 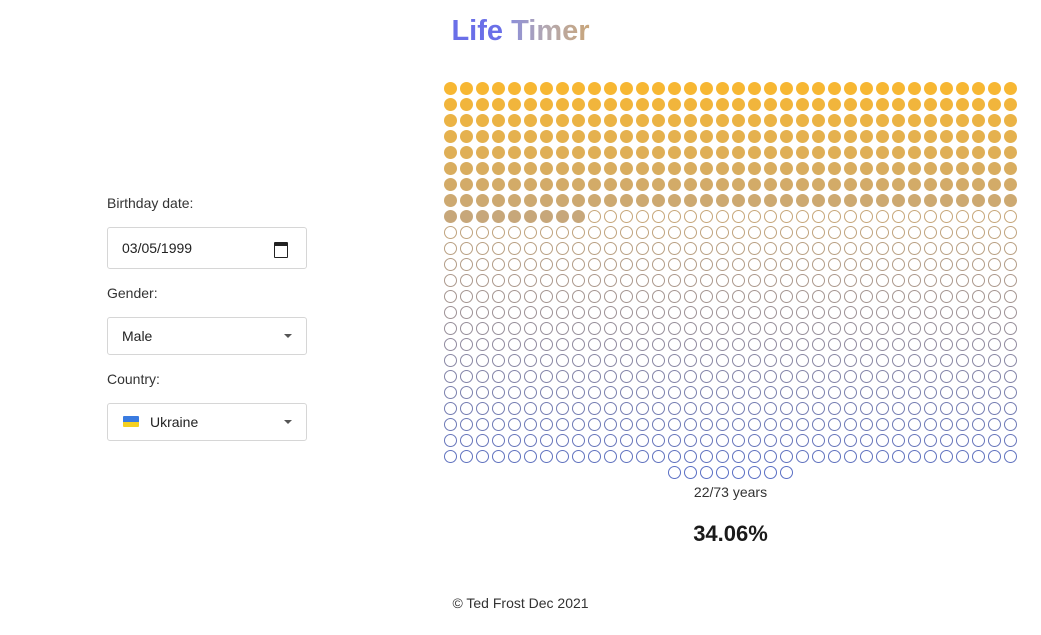 What do you see at coordinates (281, 250) in the screenshot?
I see `calendar-icon` at bounding box center [281, 250].